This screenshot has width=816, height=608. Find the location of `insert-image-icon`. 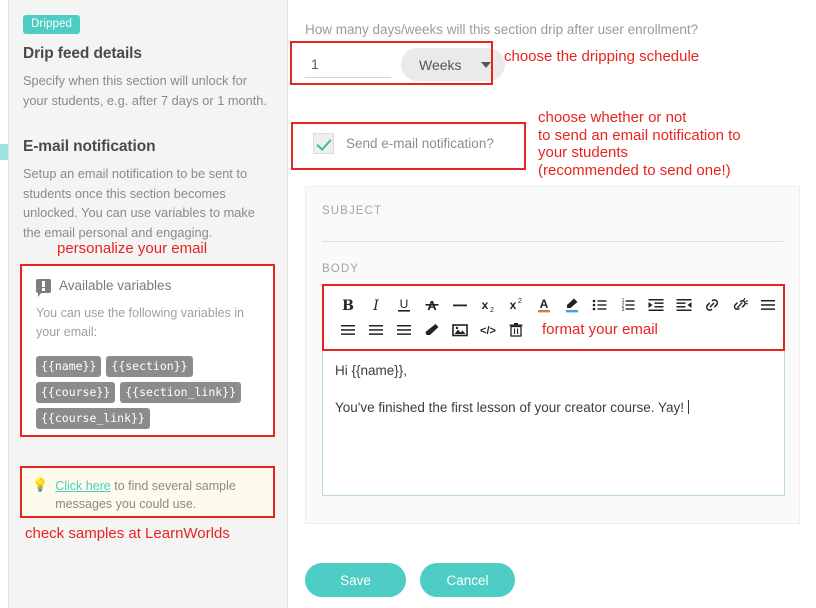

insert-image-icon is located at coordinates (460, 330).